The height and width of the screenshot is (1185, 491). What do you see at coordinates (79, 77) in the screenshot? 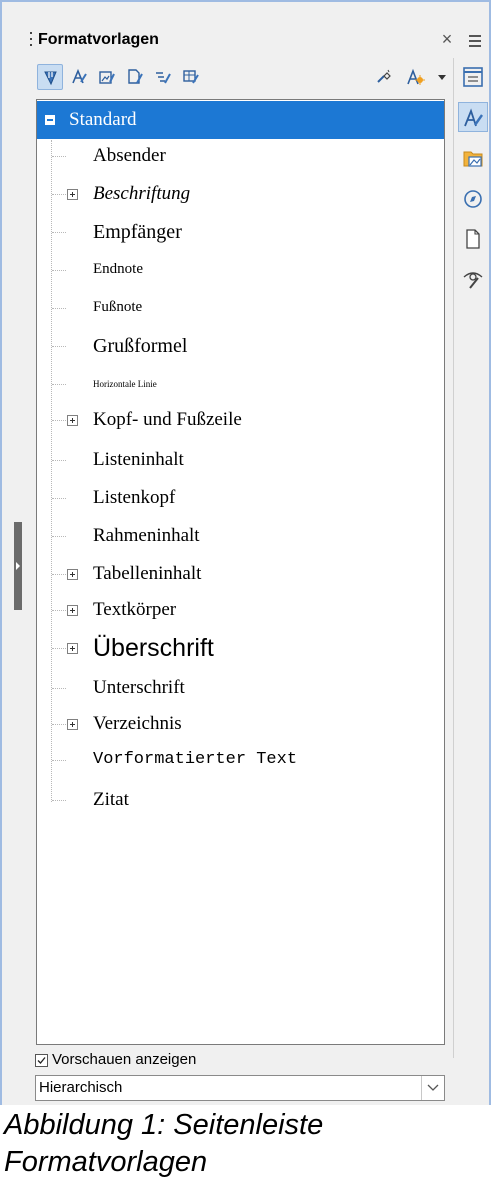
I see `character-styles-icon` at bounding box center [79, 77].